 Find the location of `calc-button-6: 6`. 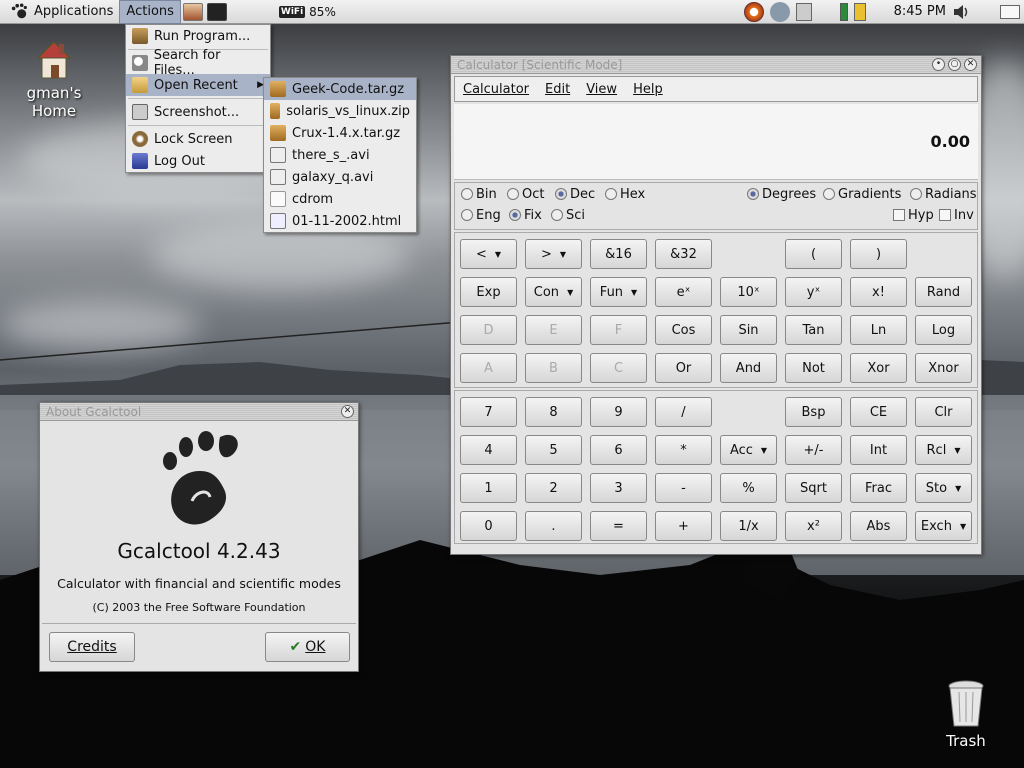

calc-button-6: 6 is located at coordinates (618, 450).